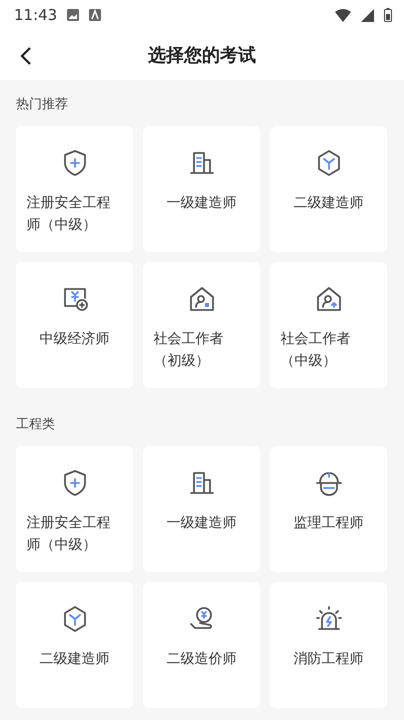 This screenshot has width=404, height=720. Describe the element at coordinates (343, 15) in the screenshot. I see `wifi-icon` at that location.